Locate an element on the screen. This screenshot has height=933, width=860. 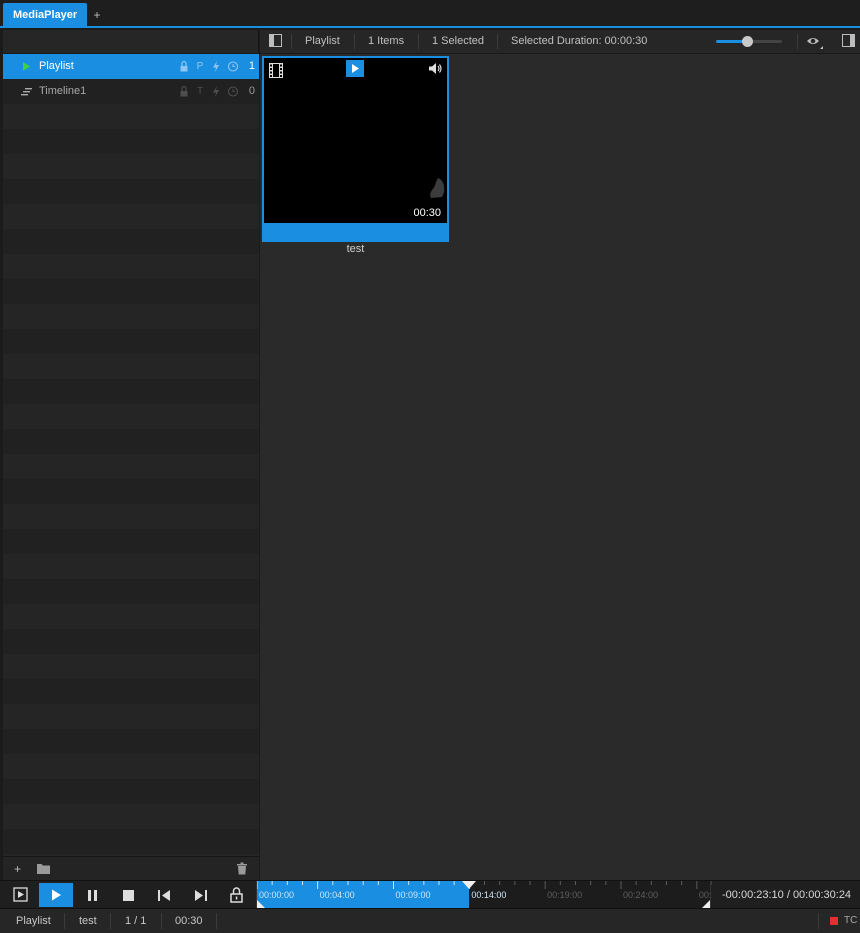
status-clip: test is located at coordinates (88, 921).